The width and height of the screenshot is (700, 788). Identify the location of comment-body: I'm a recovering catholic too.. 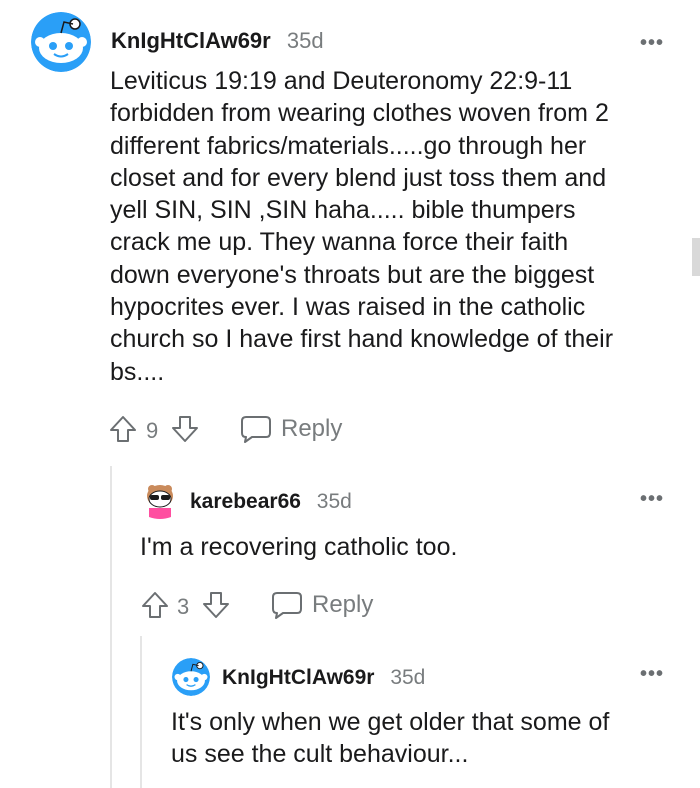
(298, 547).